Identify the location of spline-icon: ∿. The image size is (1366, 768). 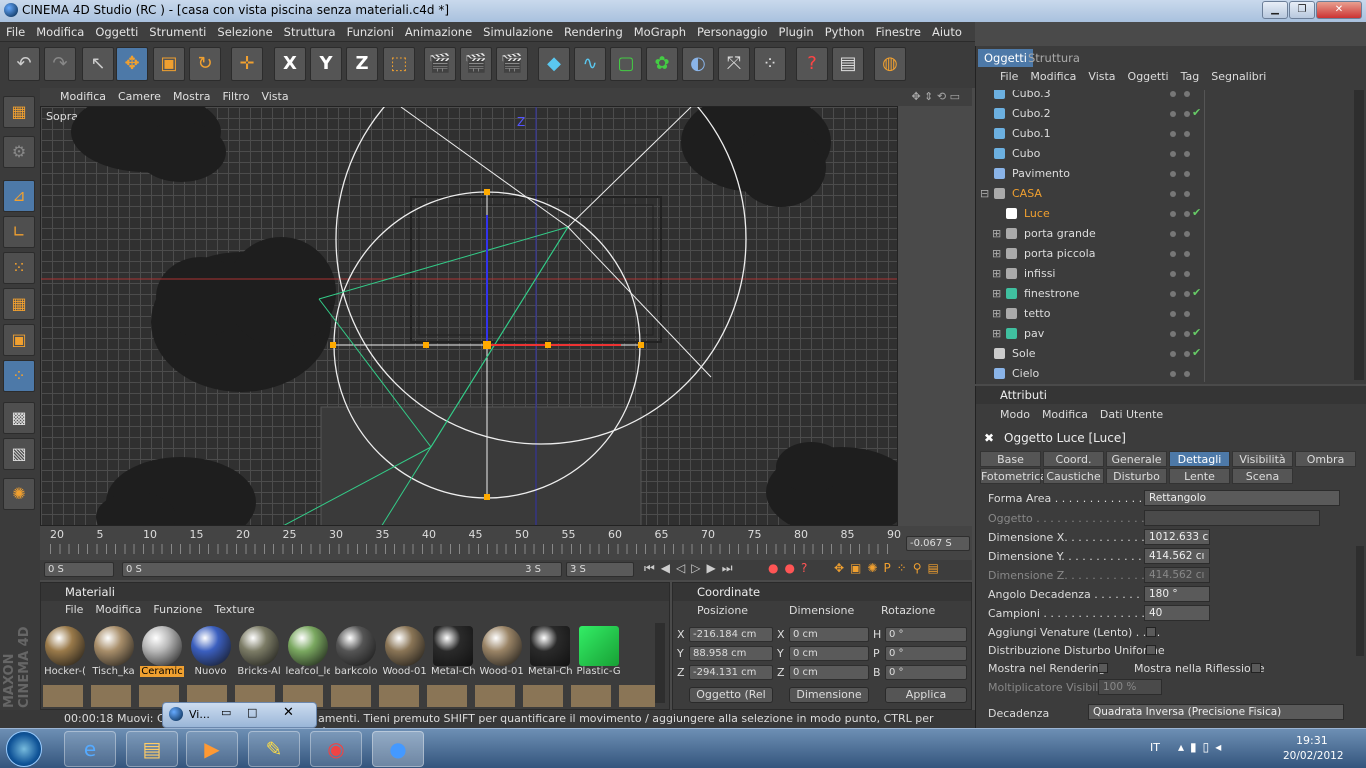
(590, 64).